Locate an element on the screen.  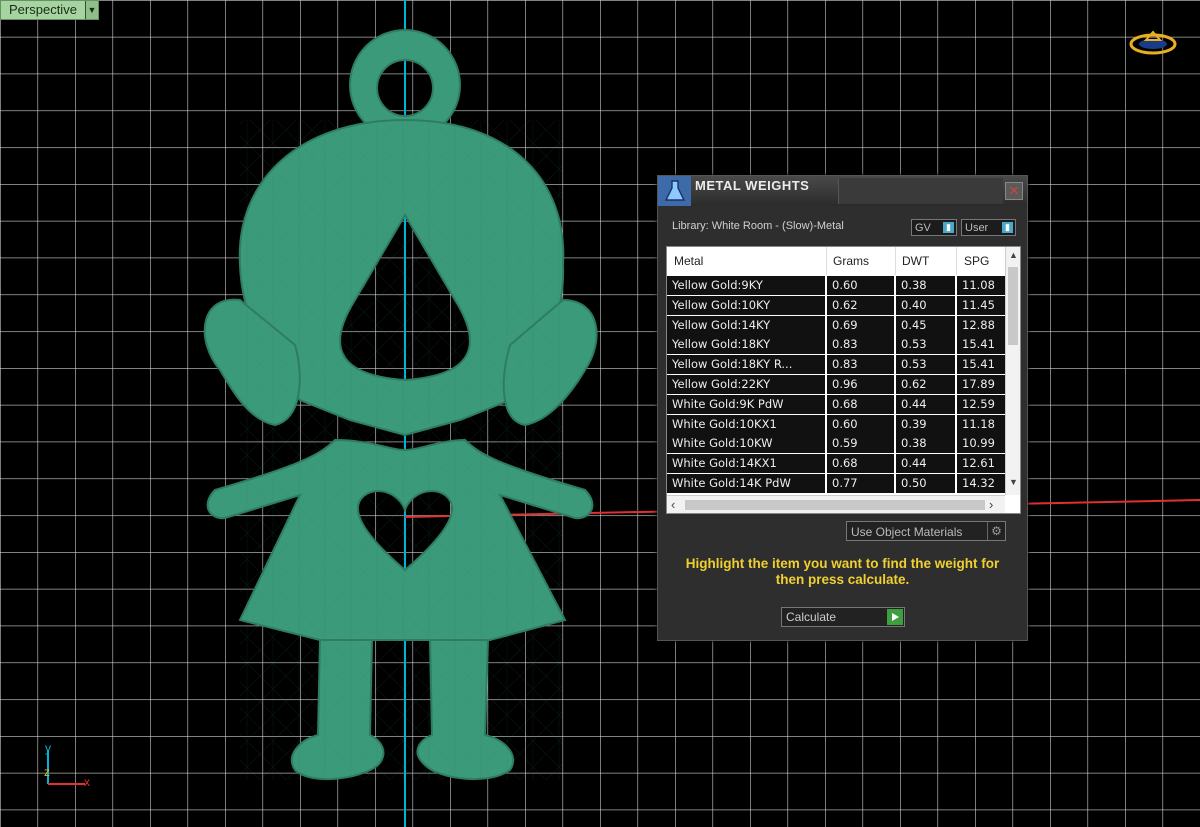
scroll-right-icon: › is located at coordinates (991, 504).